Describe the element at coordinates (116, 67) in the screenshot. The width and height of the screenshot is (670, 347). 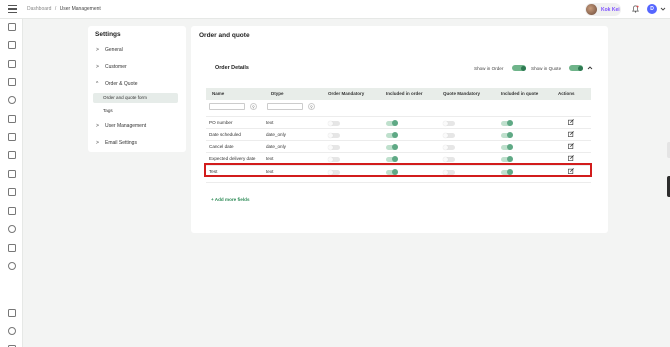
I see `settings-item-label: Customer` at that location.